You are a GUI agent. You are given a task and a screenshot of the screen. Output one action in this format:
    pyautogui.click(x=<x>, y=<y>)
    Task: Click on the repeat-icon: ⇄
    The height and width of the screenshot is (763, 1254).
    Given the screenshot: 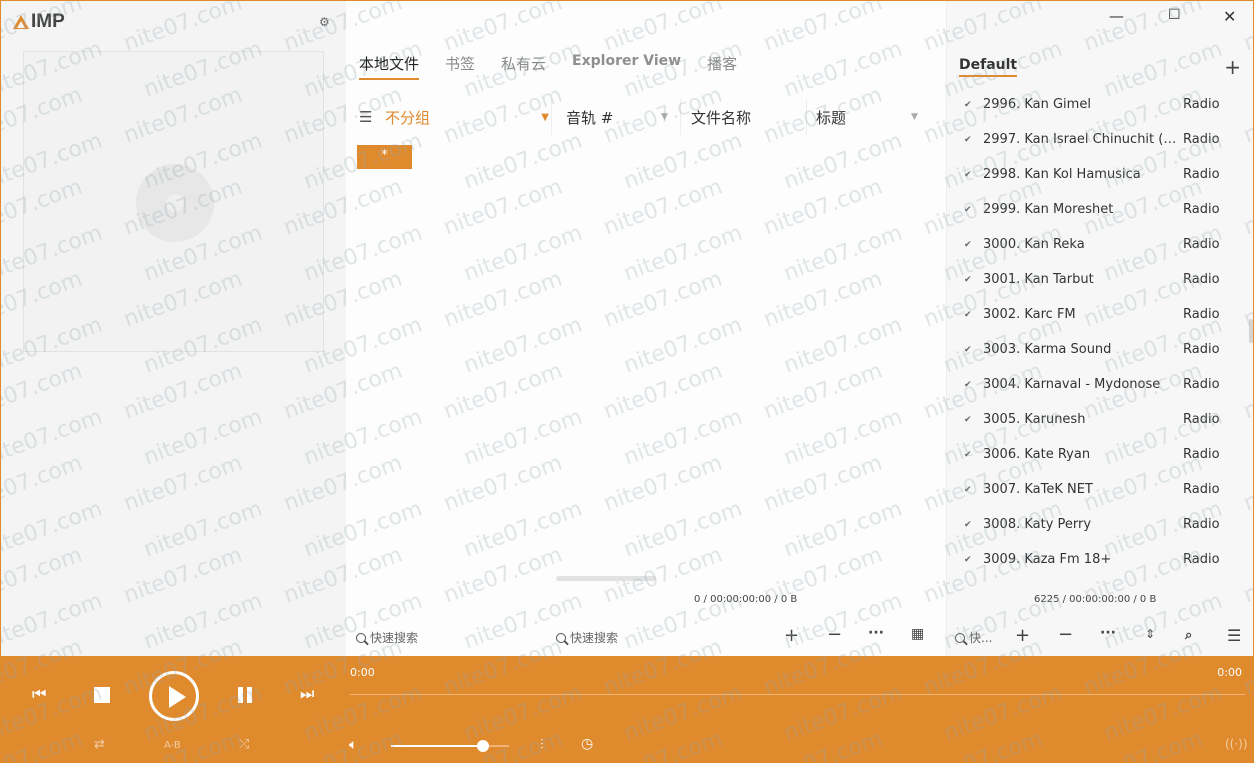 What is the action you would take?
    pyautogui.click(x=99, y=744)
    